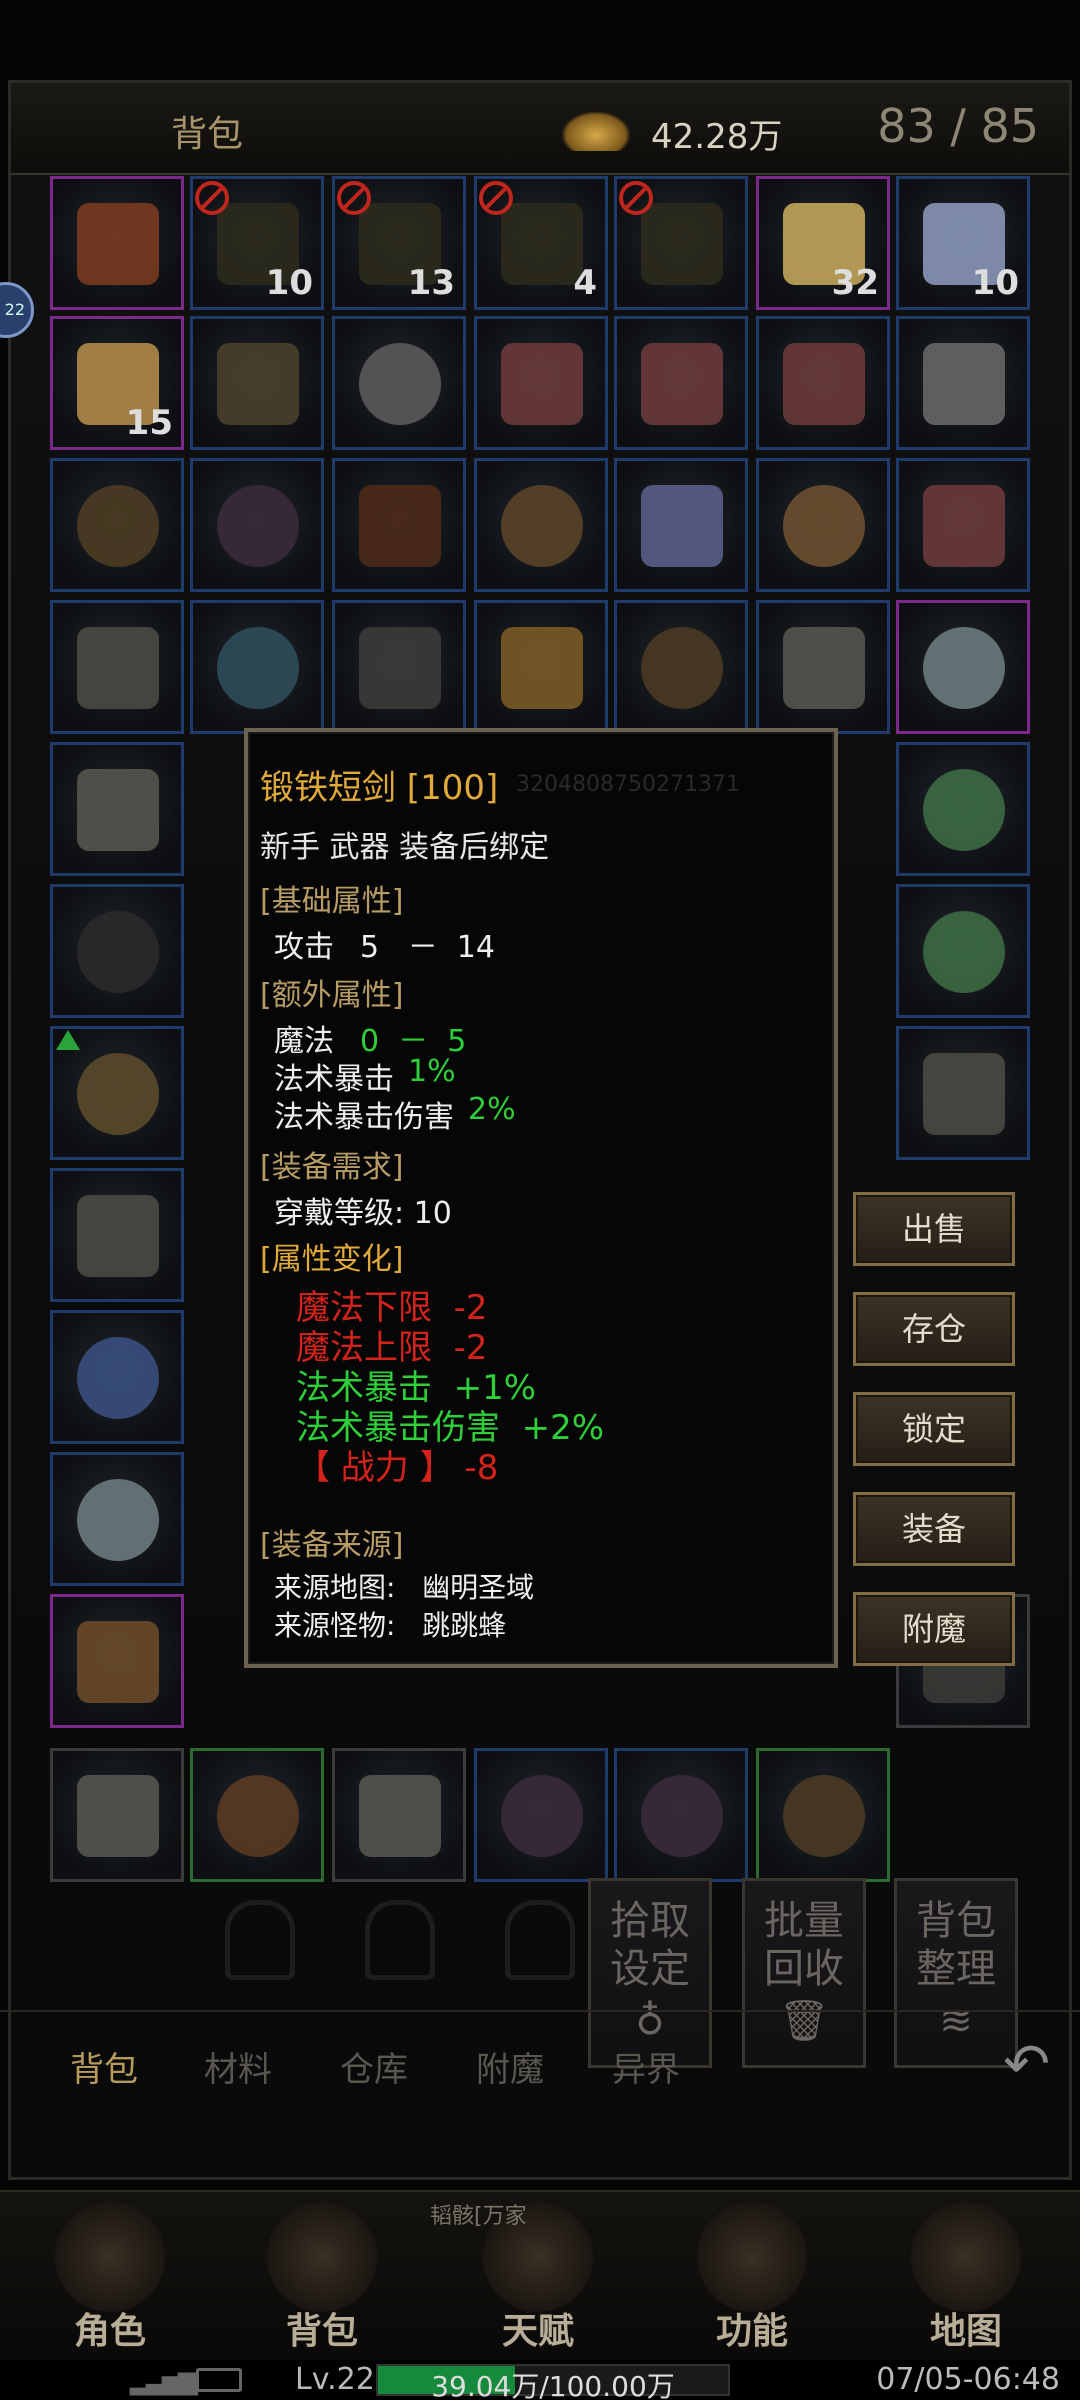 The height and width of the screenshot is (2400, 1080). I want to click on source-map: 来源地图: 幽明圣域, so click(404, 1587).